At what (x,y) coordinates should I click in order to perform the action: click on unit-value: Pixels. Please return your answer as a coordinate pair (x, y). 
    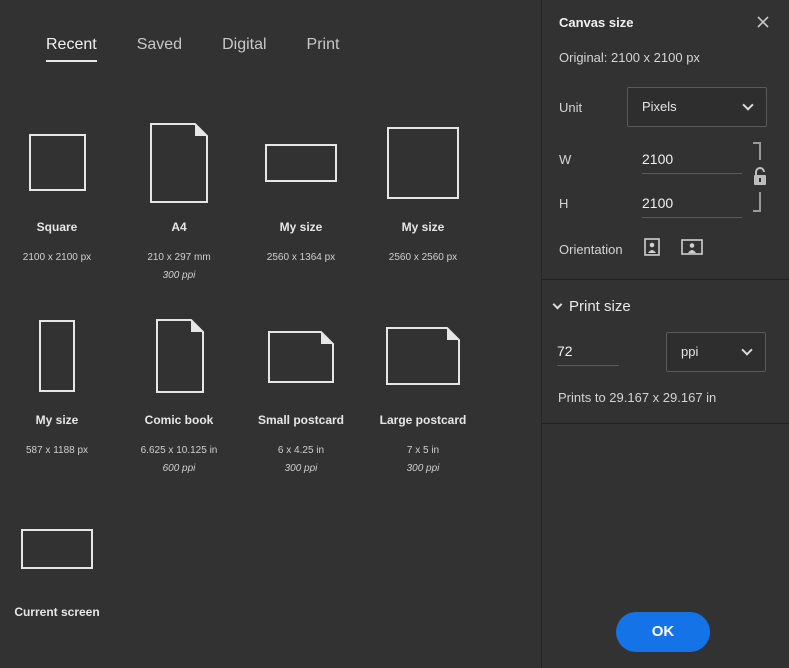
    Looking at the image, I should click on (659, 106).